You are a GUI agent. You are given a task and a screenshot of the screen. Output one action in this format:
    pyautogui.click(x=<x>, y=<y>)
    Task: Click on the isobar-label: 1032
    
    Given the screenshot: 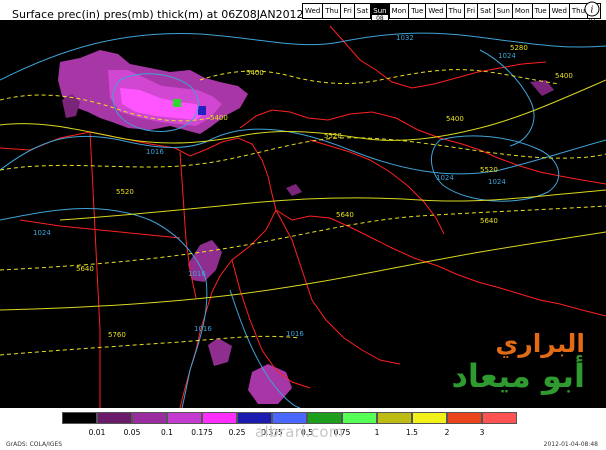 What is the action you would take?
    pyautogui.click(x=405, y=38)
    